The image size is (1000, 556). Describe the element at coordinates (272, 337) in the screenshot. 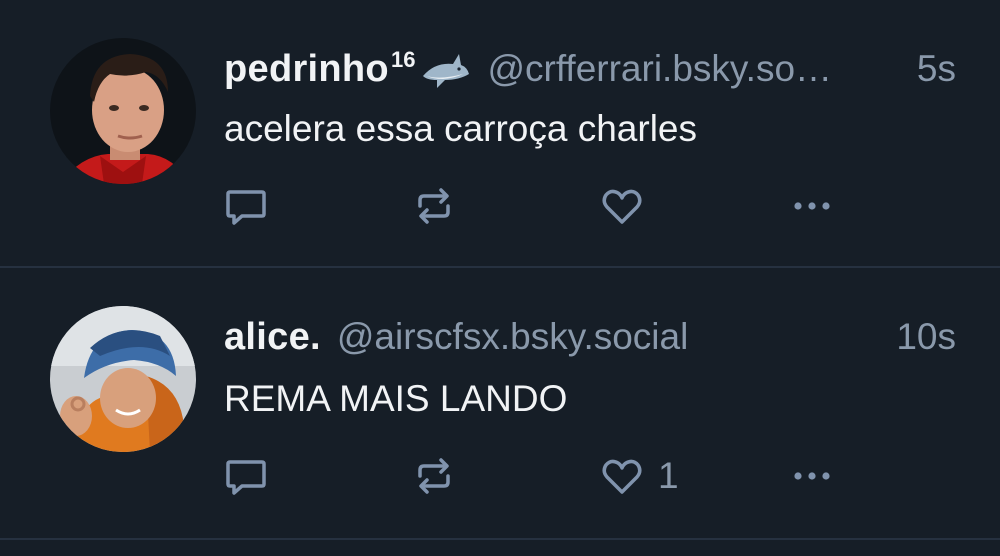

I see `display-name: alice.` at that location.